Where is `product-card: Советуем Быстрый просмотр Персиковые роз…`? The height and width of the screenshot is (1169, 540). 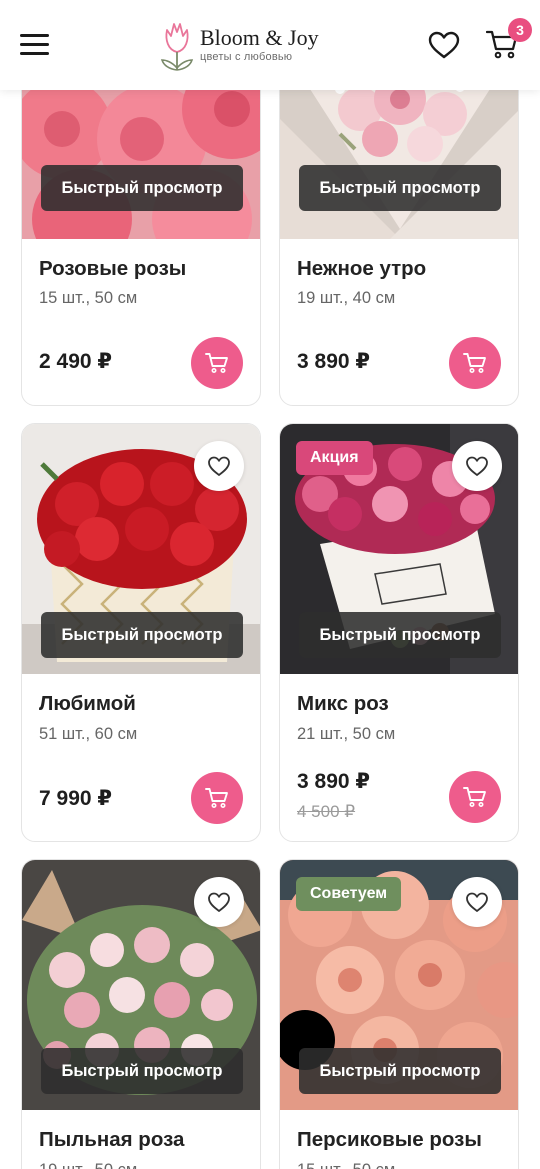 product-card: Советуем Быстрый просмотр Персиковые роз… is located at coordinates (399, 1014).